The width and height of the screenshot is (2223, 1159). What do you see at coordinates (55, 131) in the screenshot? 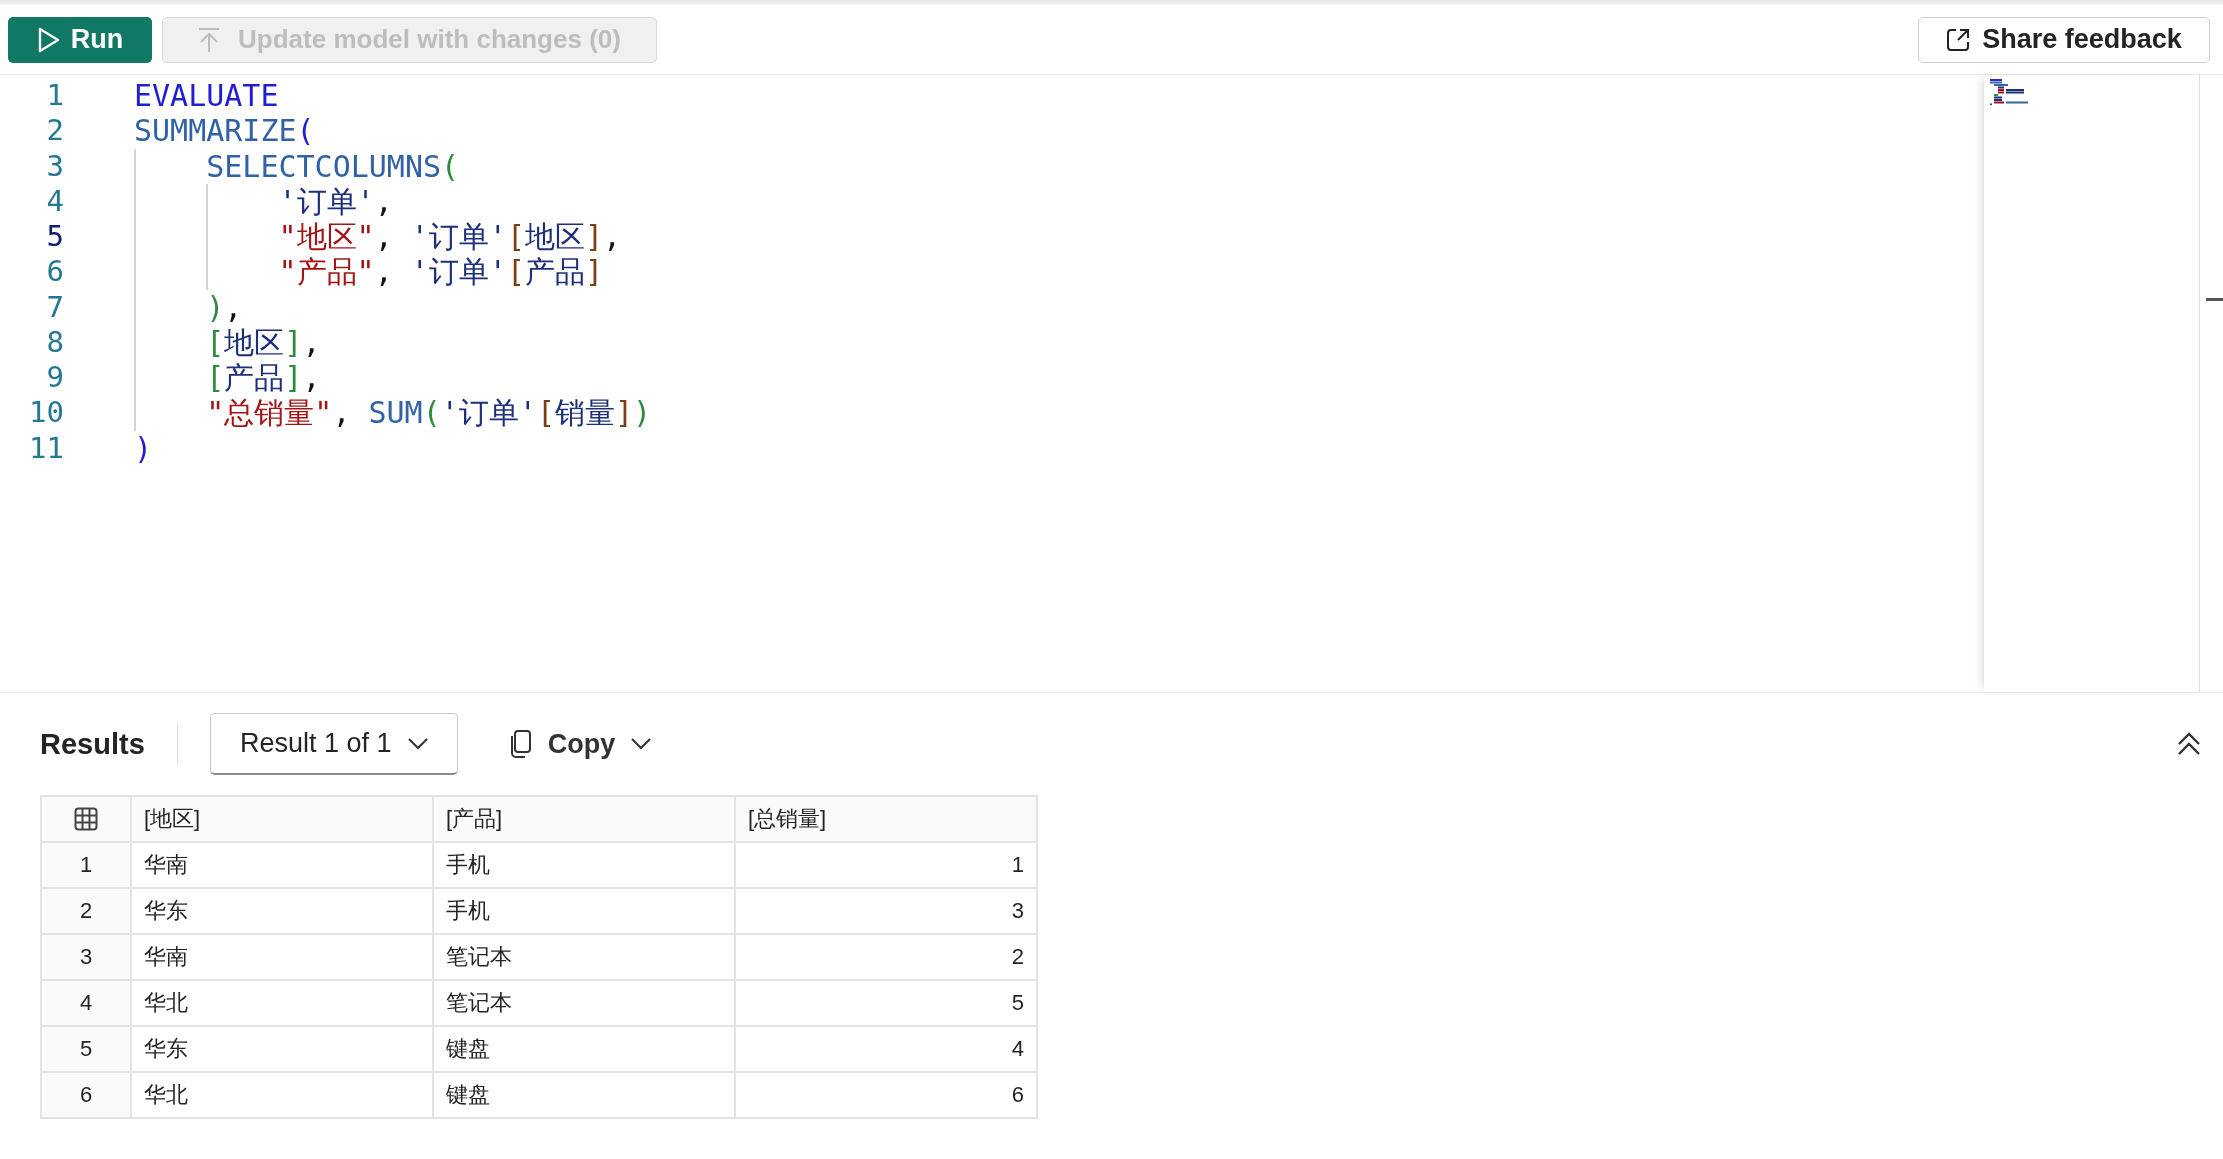
I see `line-number: 2` at bounding box center [55, 131].